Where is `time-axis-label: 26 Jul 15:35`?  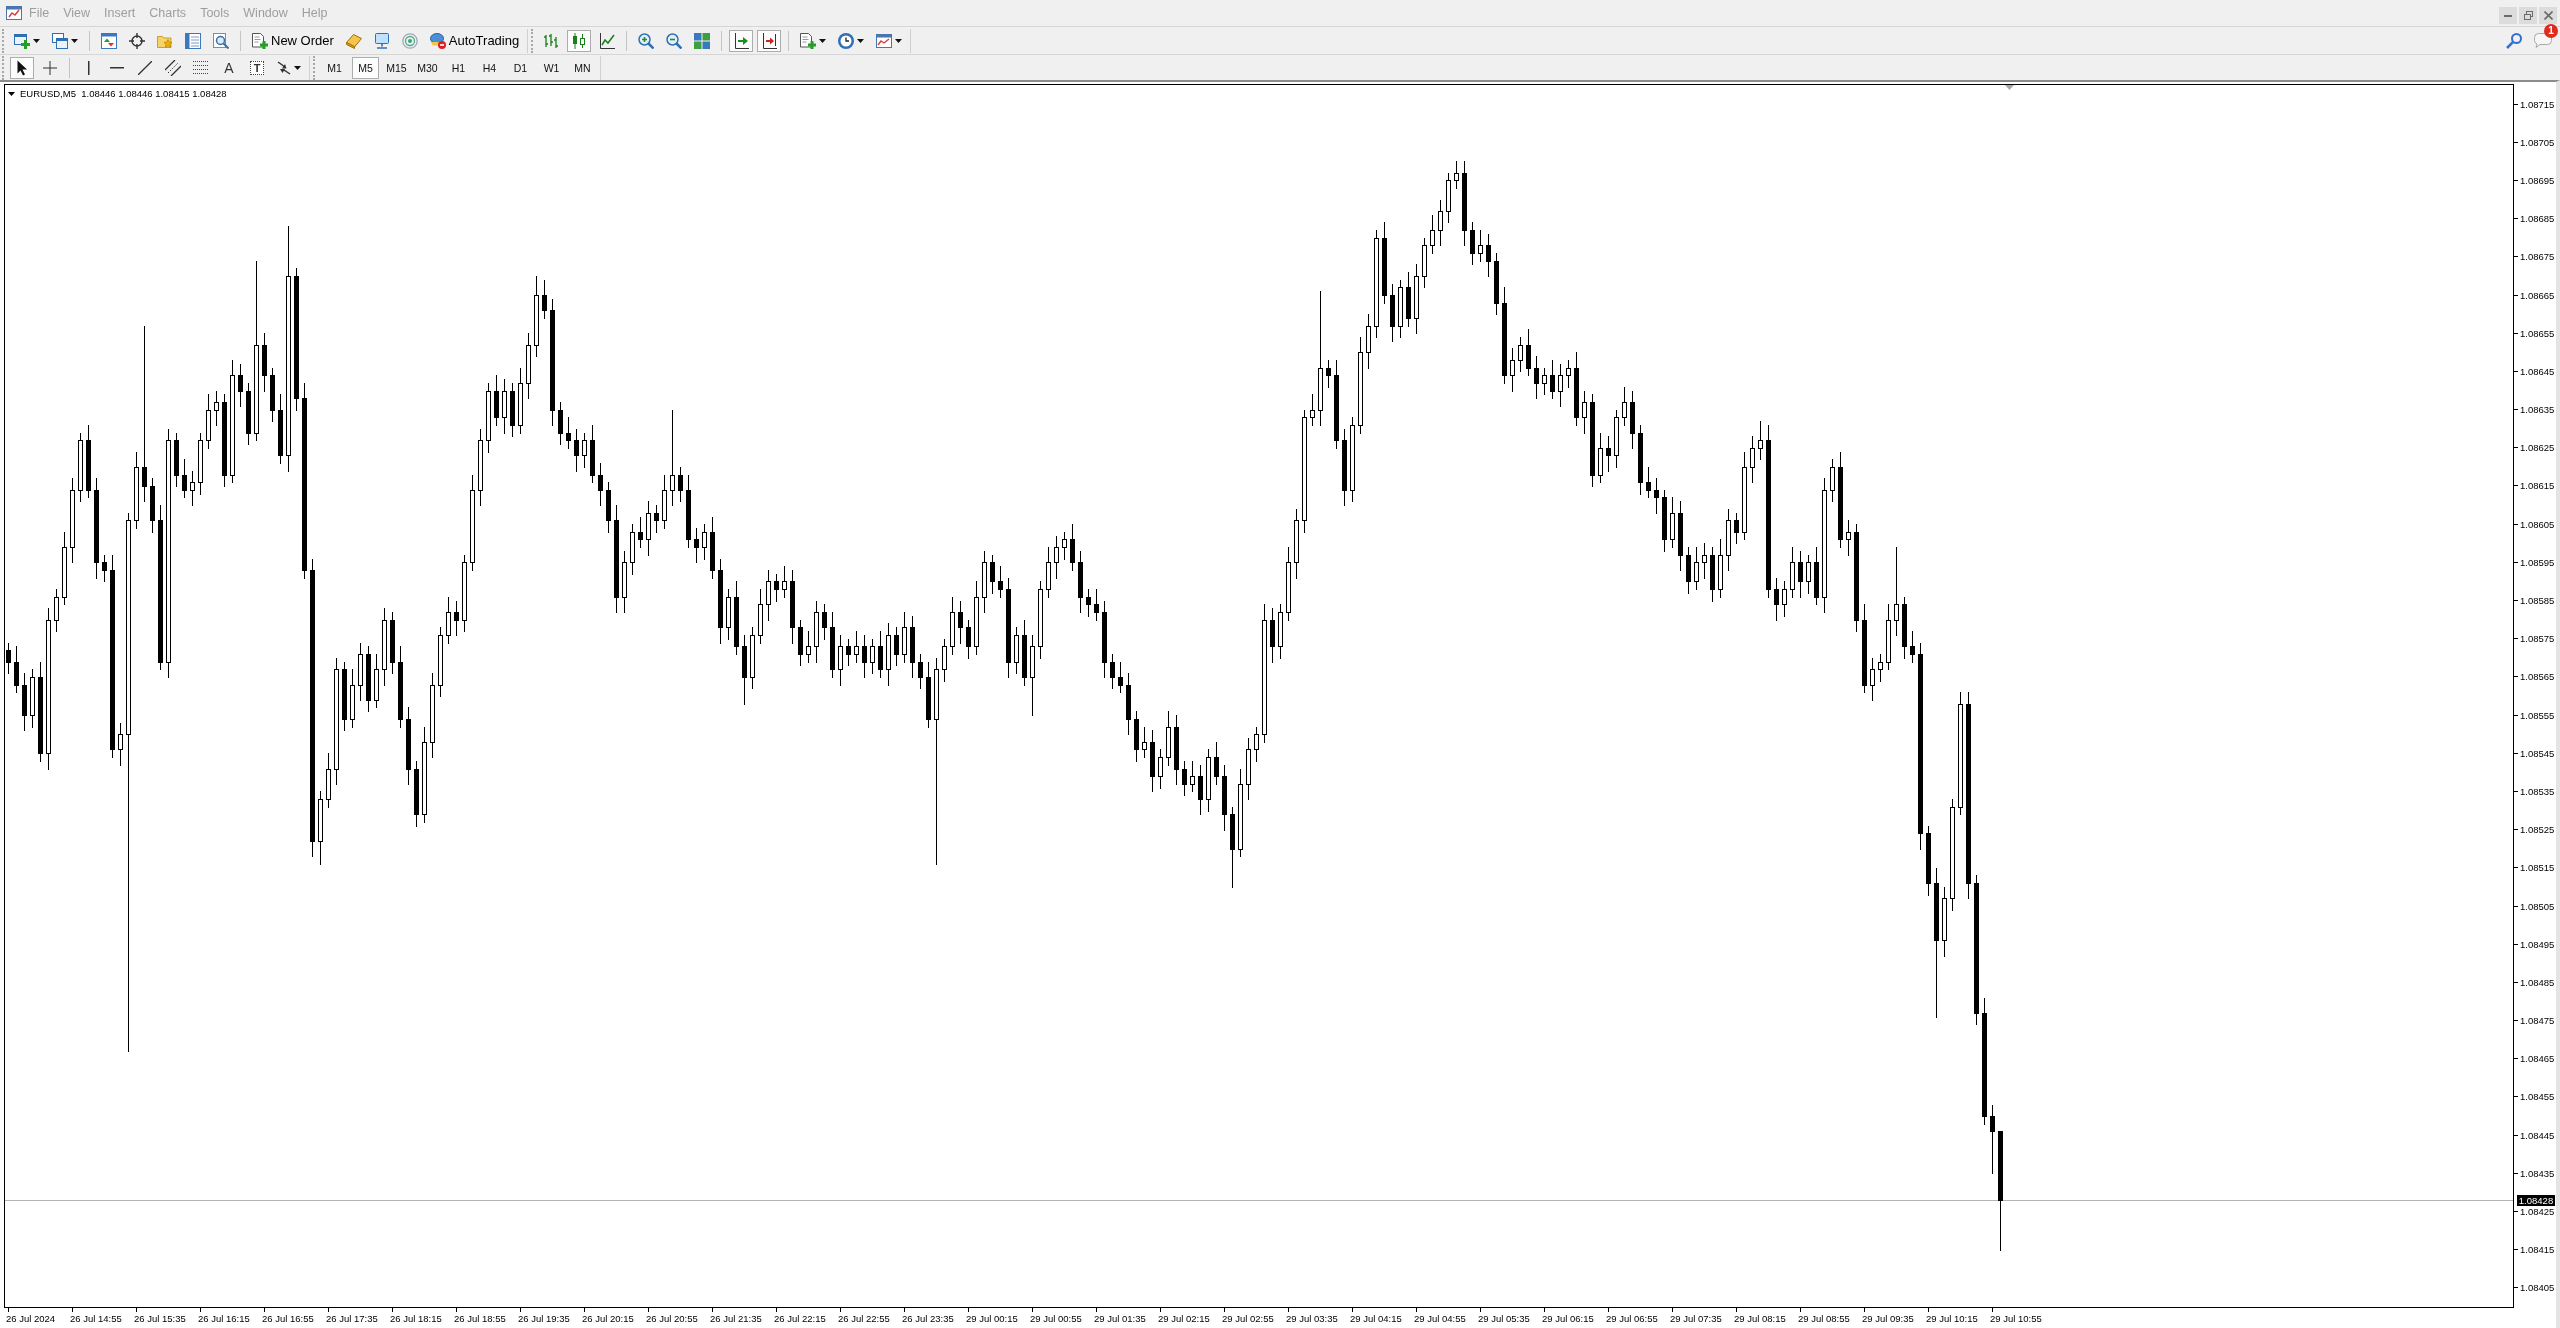
time-axis-label: 26 Jul 15:35 is located at coordinates (160, 1316).